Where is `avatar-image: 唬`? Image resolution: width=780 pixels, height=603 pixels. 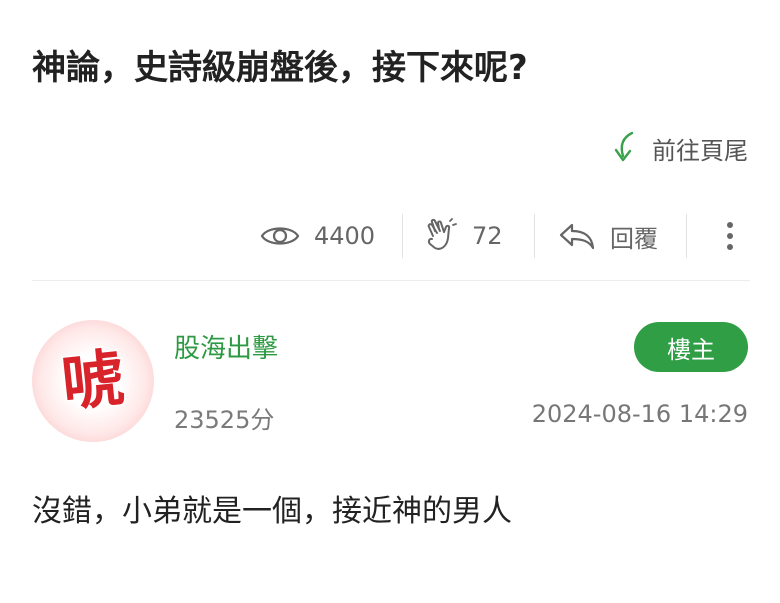 avatar-image: 唬 is located at coordinates (93, 380).